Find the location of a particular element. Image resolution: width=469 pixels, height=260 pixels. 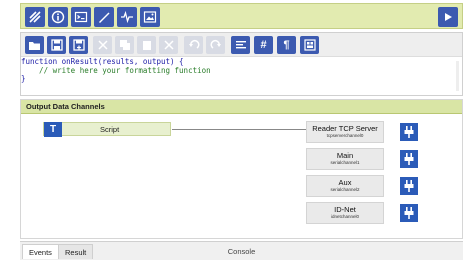

info-icon is located at coordinates (58, 17).